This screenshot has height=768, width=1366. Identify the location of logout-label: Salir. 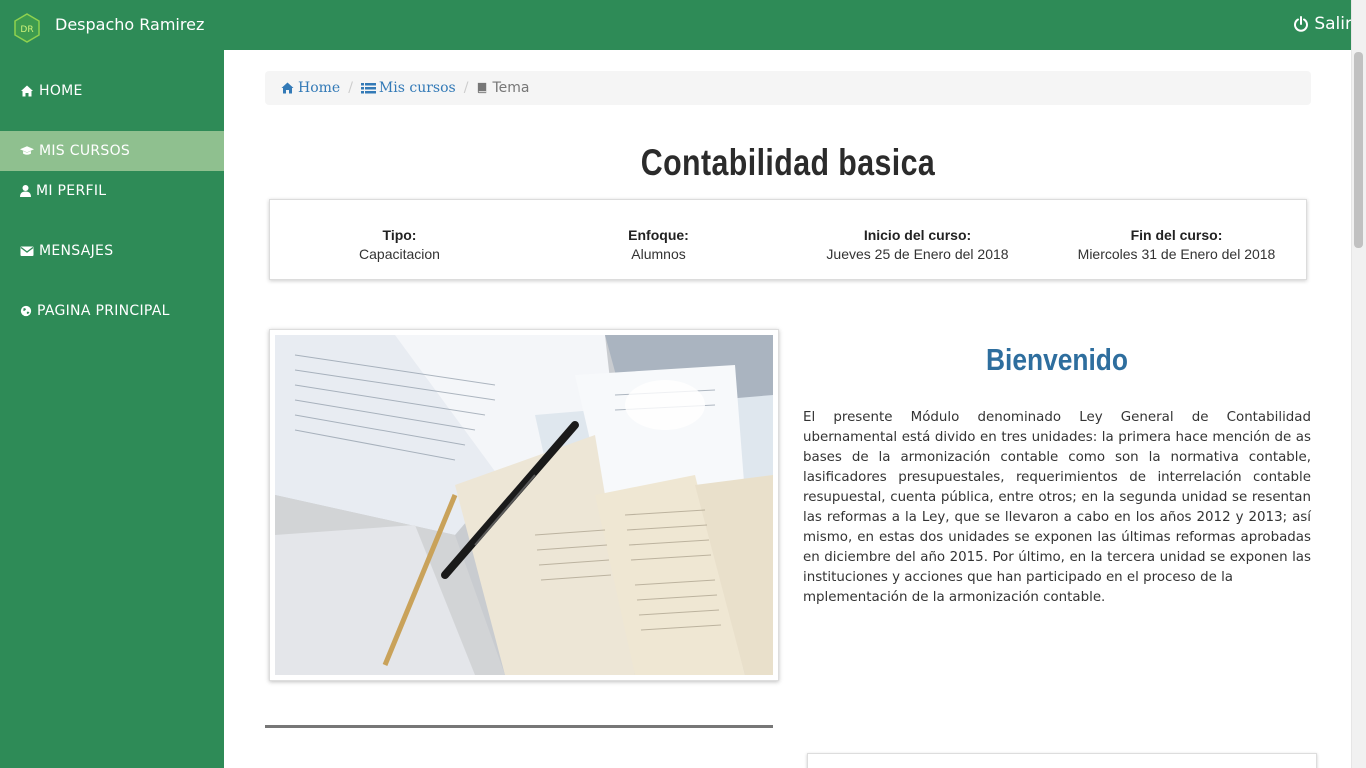
(1333, 24).